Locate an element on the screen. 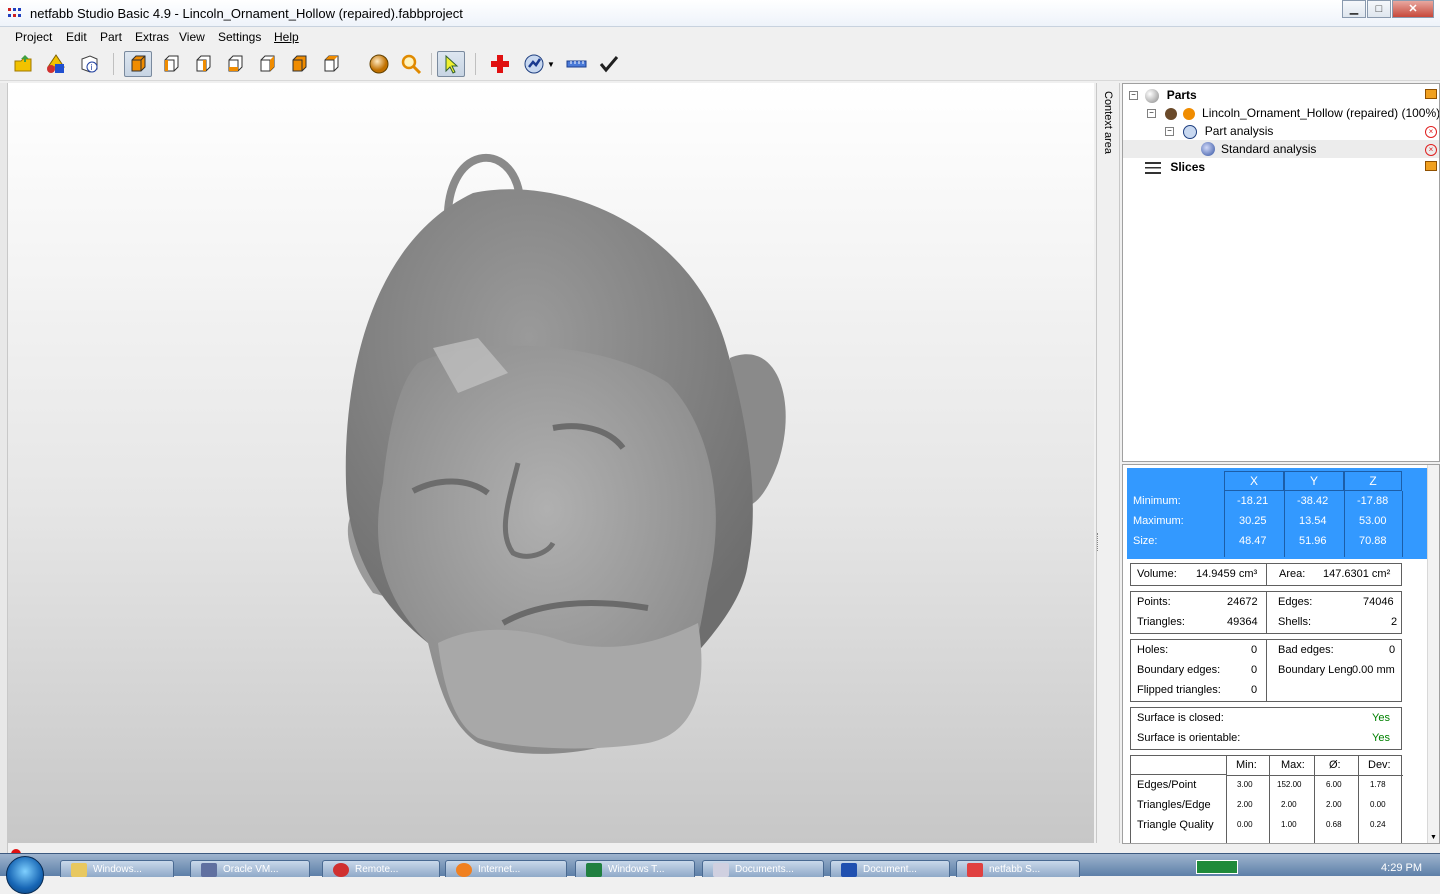  menu-part: Part is located at coordinates (111, 37).